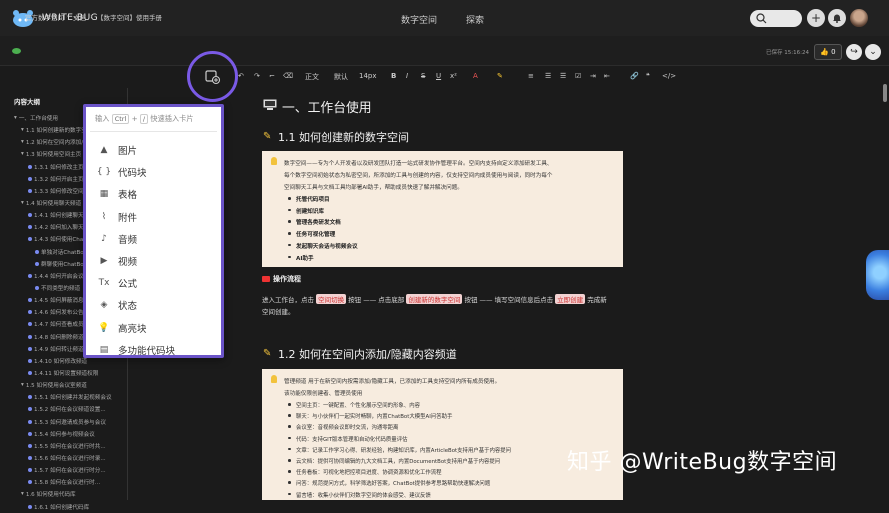  What do you see at coordinates (776, 18) in the screenshot?
I see `search-input` at bounding box center [776, 18].